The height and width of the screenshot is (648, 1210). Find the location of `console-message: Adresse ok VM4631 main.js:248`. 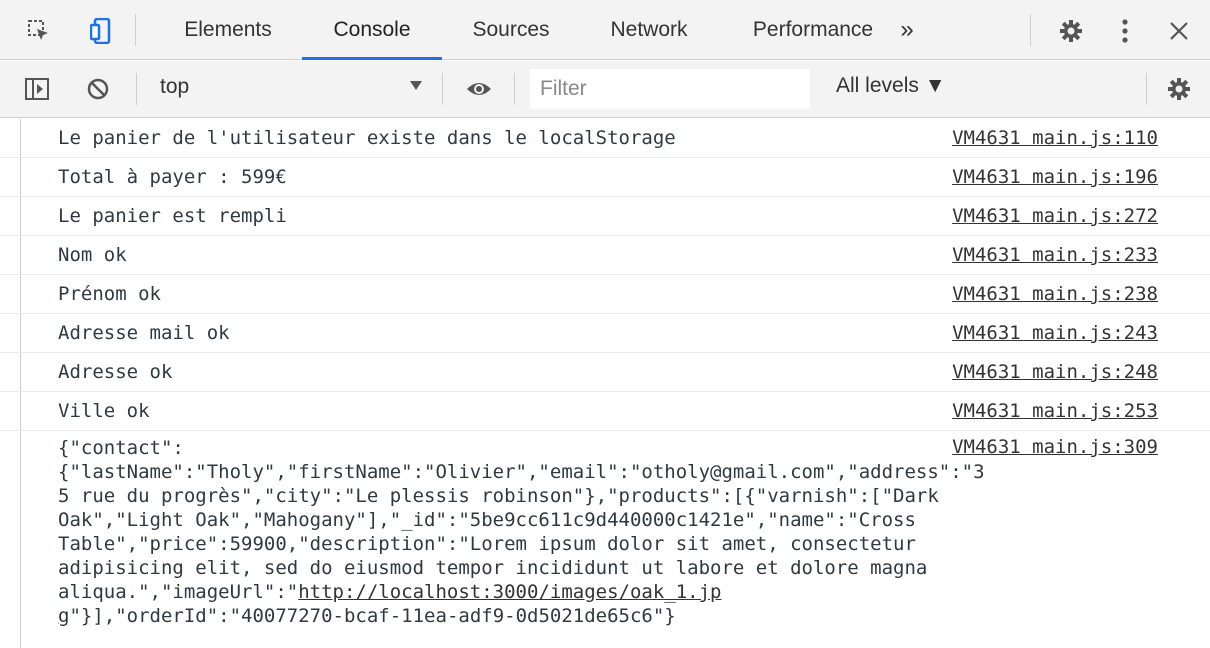

console-message: Adresse ok VM4631 main.js:248 is located at coordinates (605, 372).